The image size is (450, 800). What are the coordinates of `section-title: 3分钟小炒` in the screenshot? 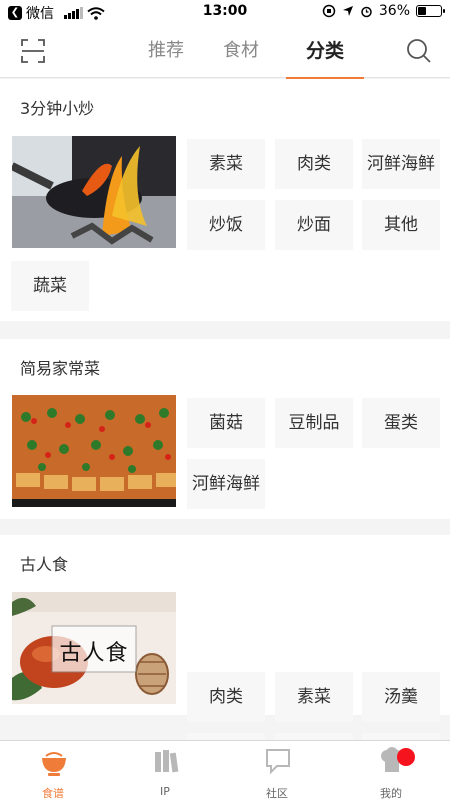 It's located at (57, 108).